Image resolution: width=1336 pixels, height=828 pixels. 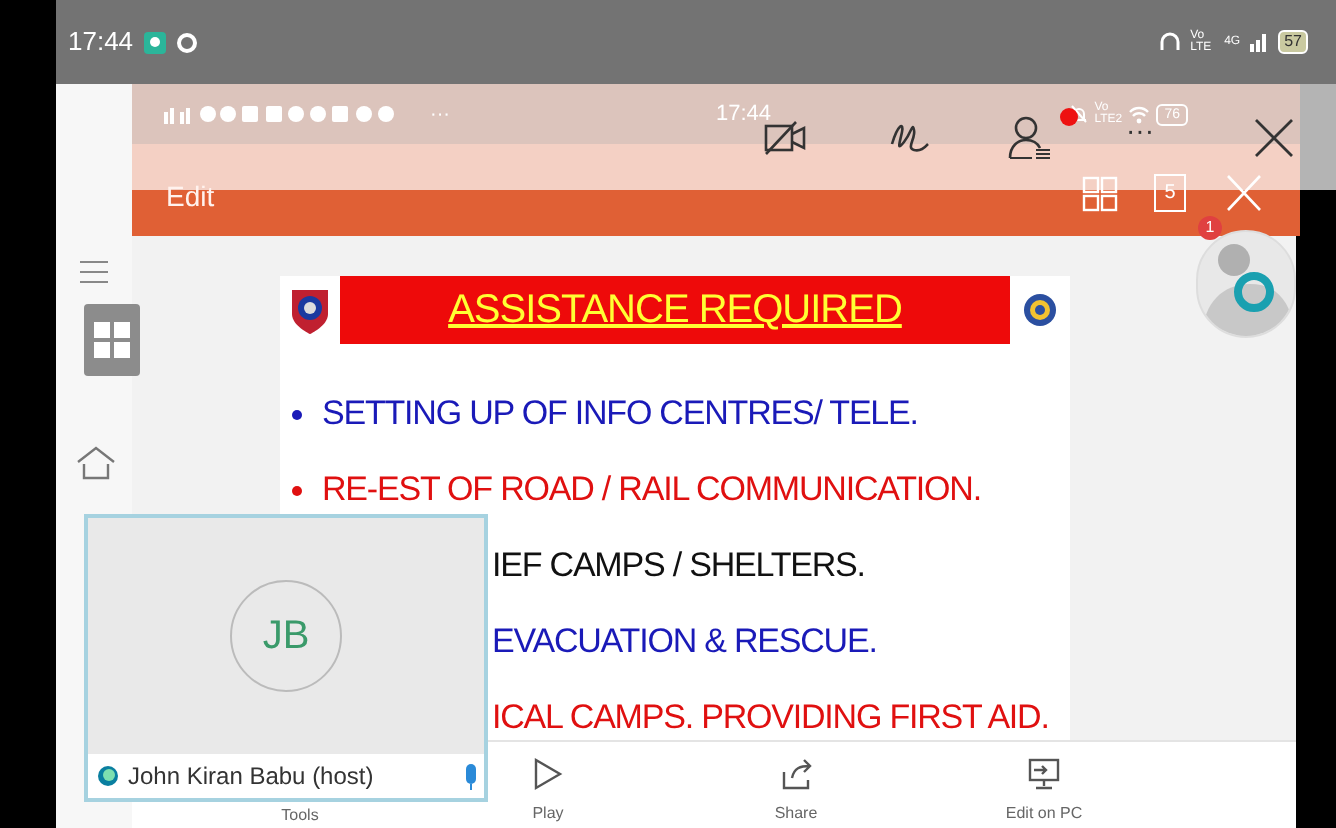 I want to click on initials-avatar: JB, so click(x=286, y=636).